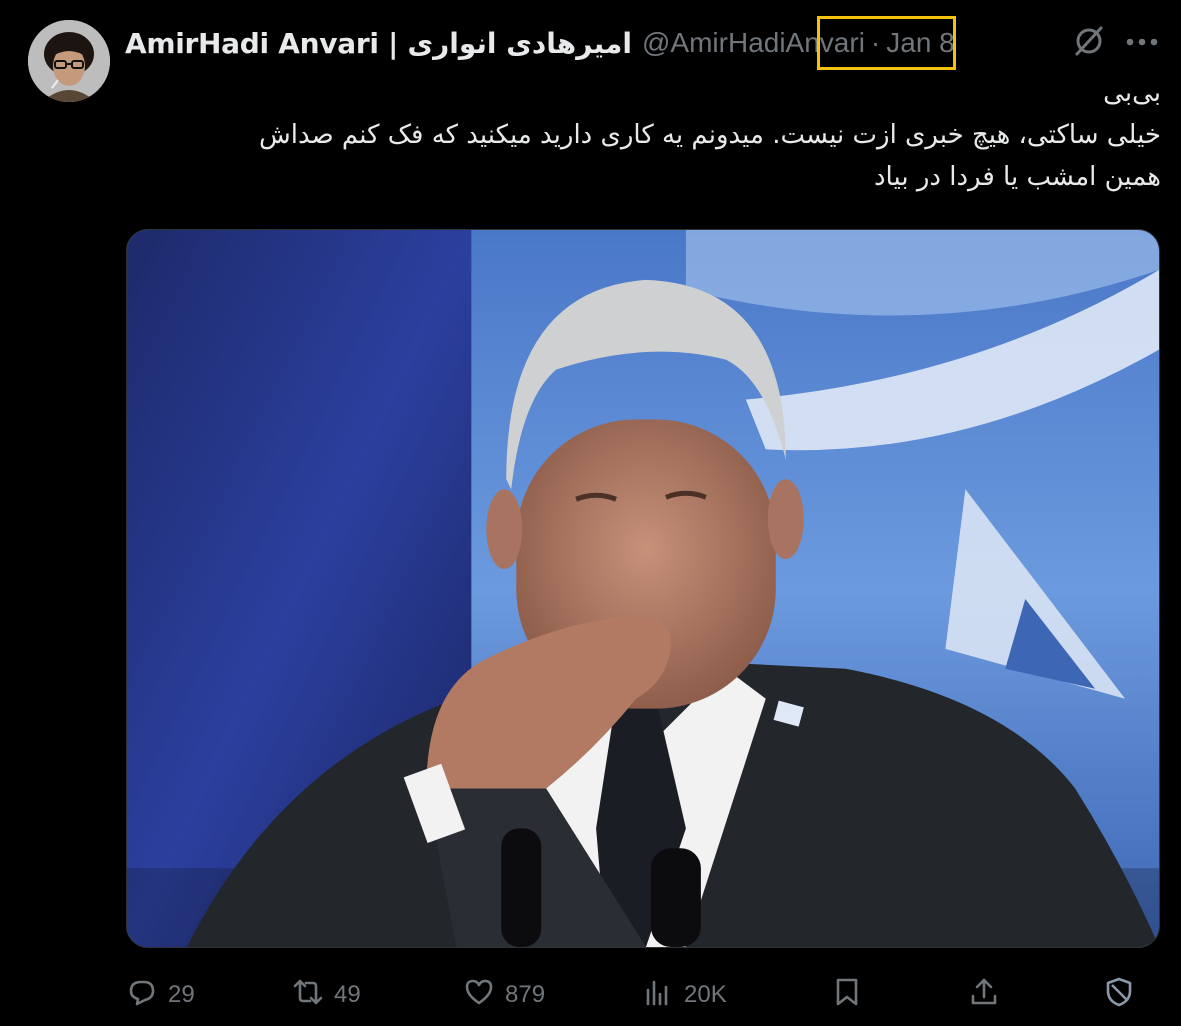  Describe the element at coordinates (160, 995) in the screenshot. I see `reply-button: 29` at that location.